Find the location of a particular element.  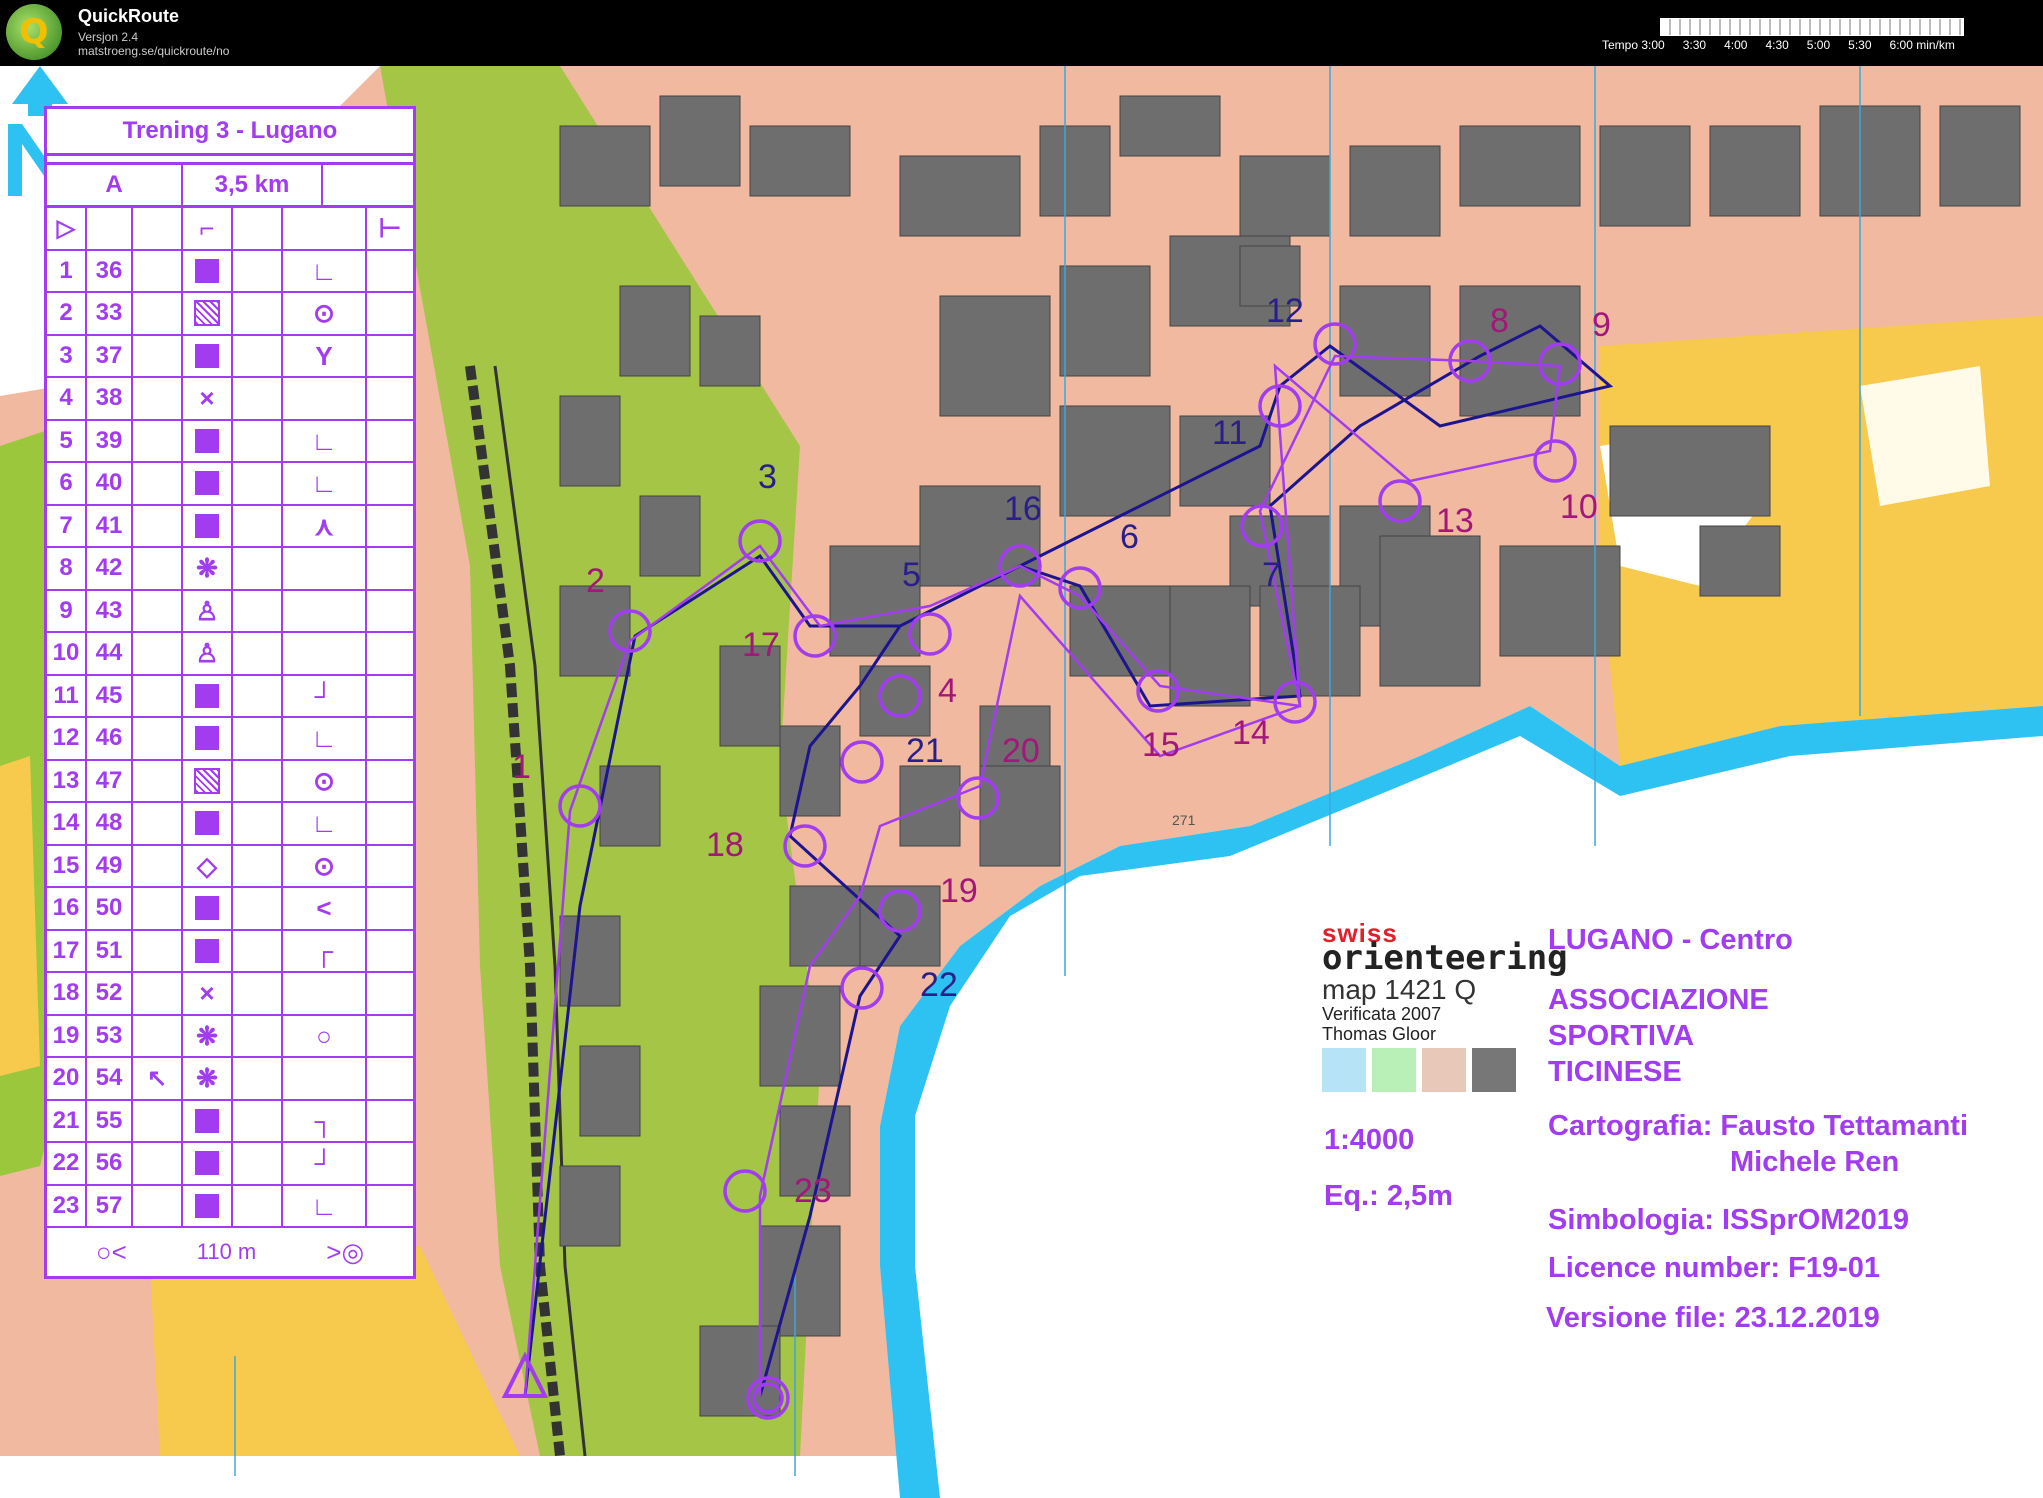

control-number: 18 is located at coordinates (725, 845).